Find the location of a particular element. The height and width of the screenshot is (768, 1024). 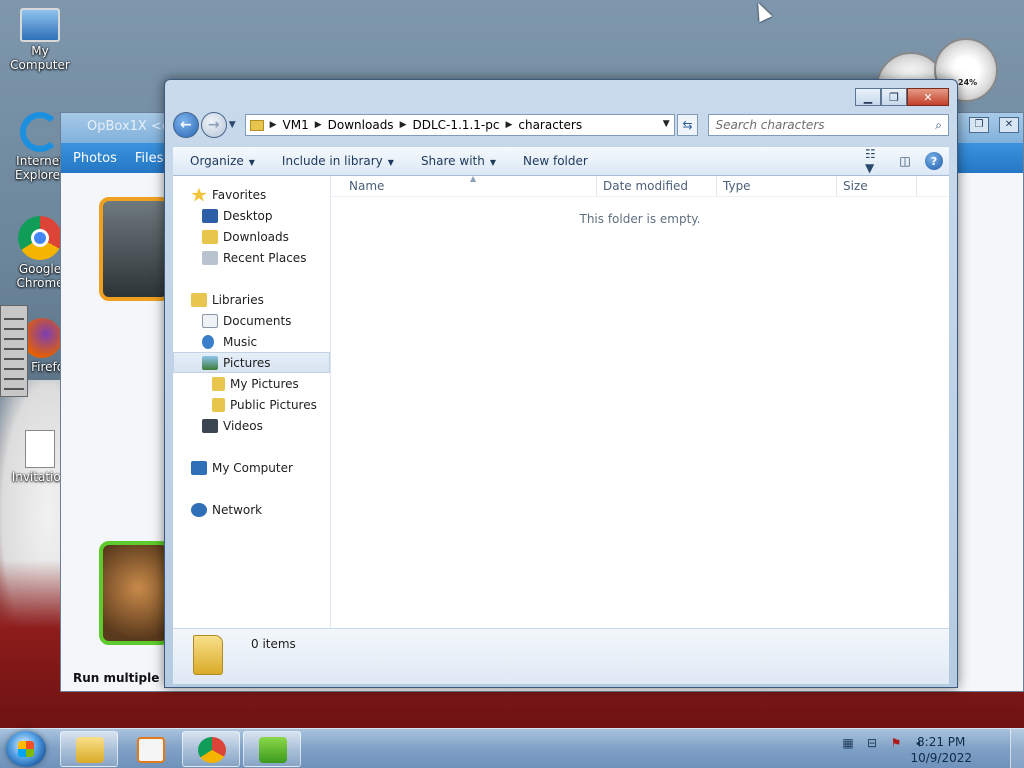

nav-label: My Computer is located at coordinates (252, 467).